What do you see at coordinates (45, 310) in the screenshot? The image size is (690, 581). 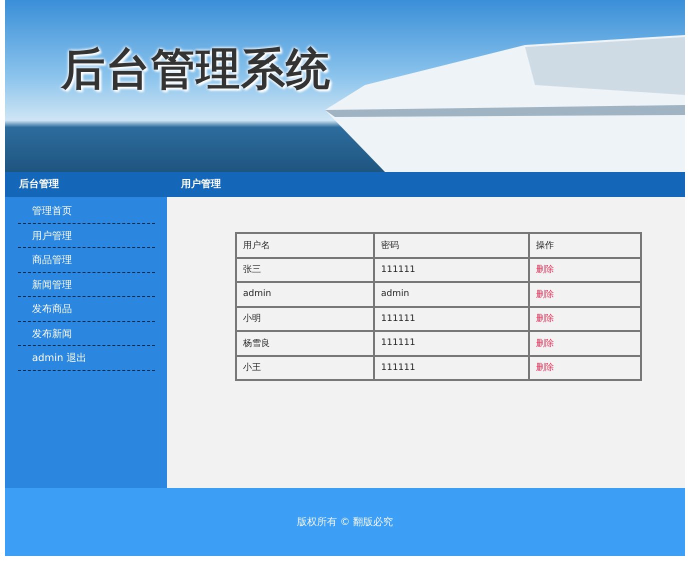 I see `sidebar-link: 发布商品` at bounding box center [45, 310].